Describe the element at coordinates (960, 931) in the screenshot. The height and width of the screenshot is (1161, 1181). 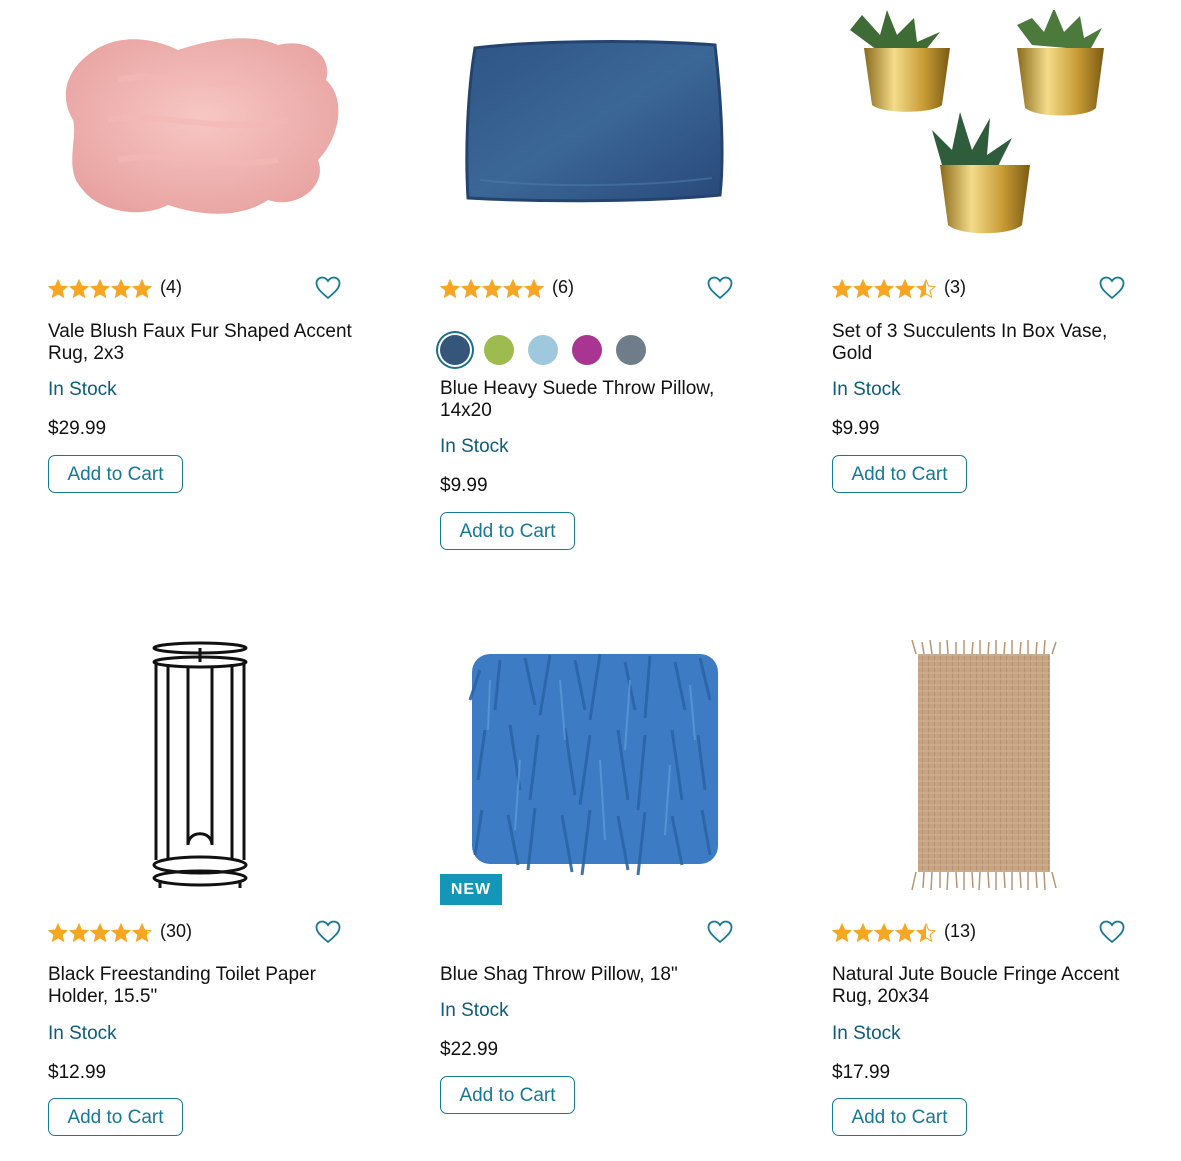
I see `review-count: (13)` at that location.